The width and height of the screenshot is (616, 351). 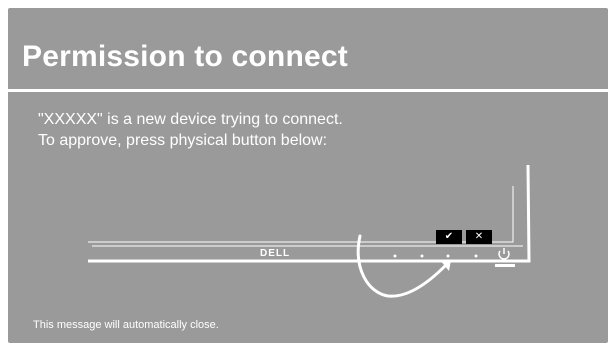 What do you see at coordinates (505, 257) in the screenshot?
I see `power-icon` at bounding box center [505, 257].